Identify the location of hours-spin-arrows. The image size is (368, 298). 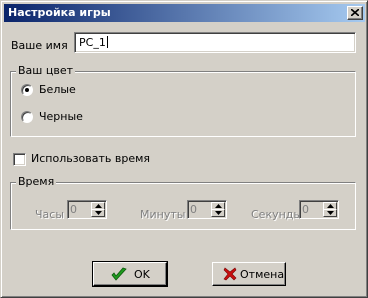
(98, 209).